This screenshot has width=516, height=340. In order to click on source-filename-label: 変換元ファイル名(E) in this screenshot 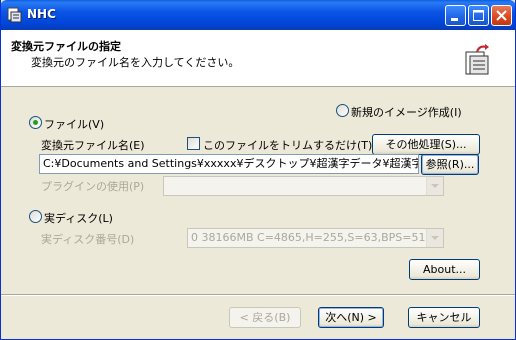, I will do `click(93, 145)`.